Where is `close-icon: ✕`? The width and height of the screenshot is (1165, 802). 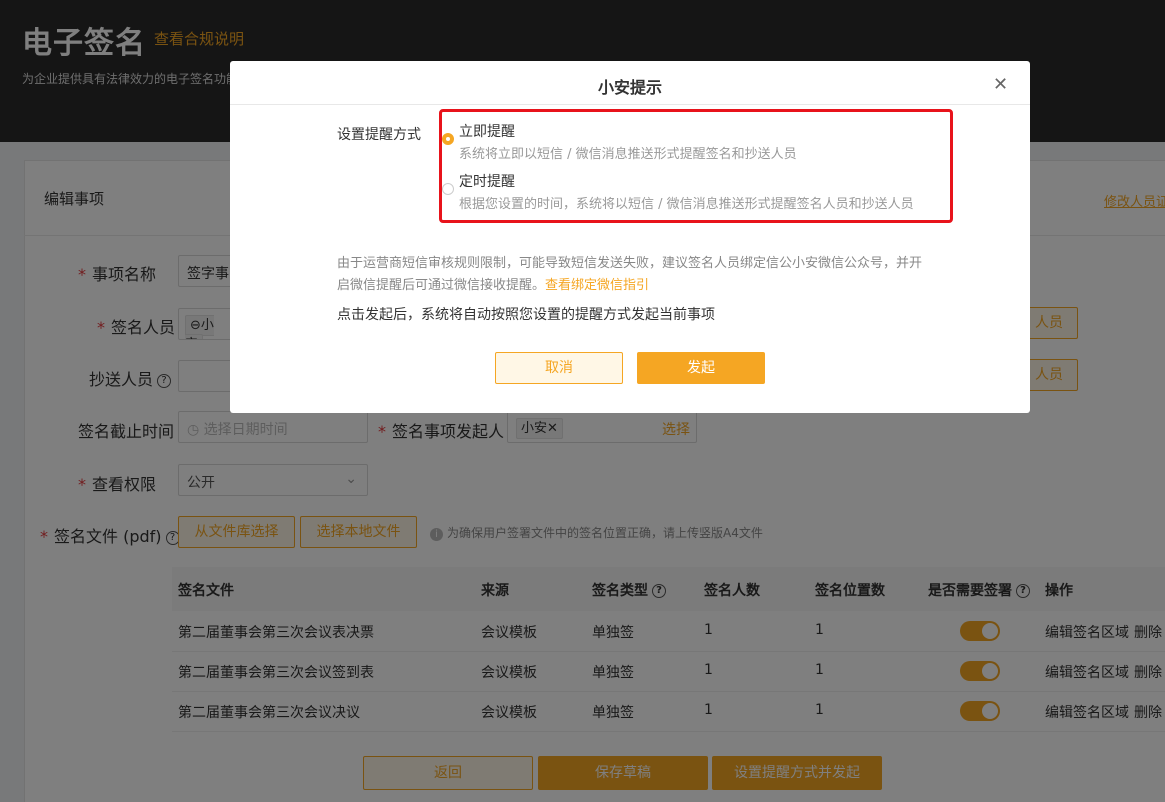
close-icon: ✕ is located at coordinates (1000, 84).